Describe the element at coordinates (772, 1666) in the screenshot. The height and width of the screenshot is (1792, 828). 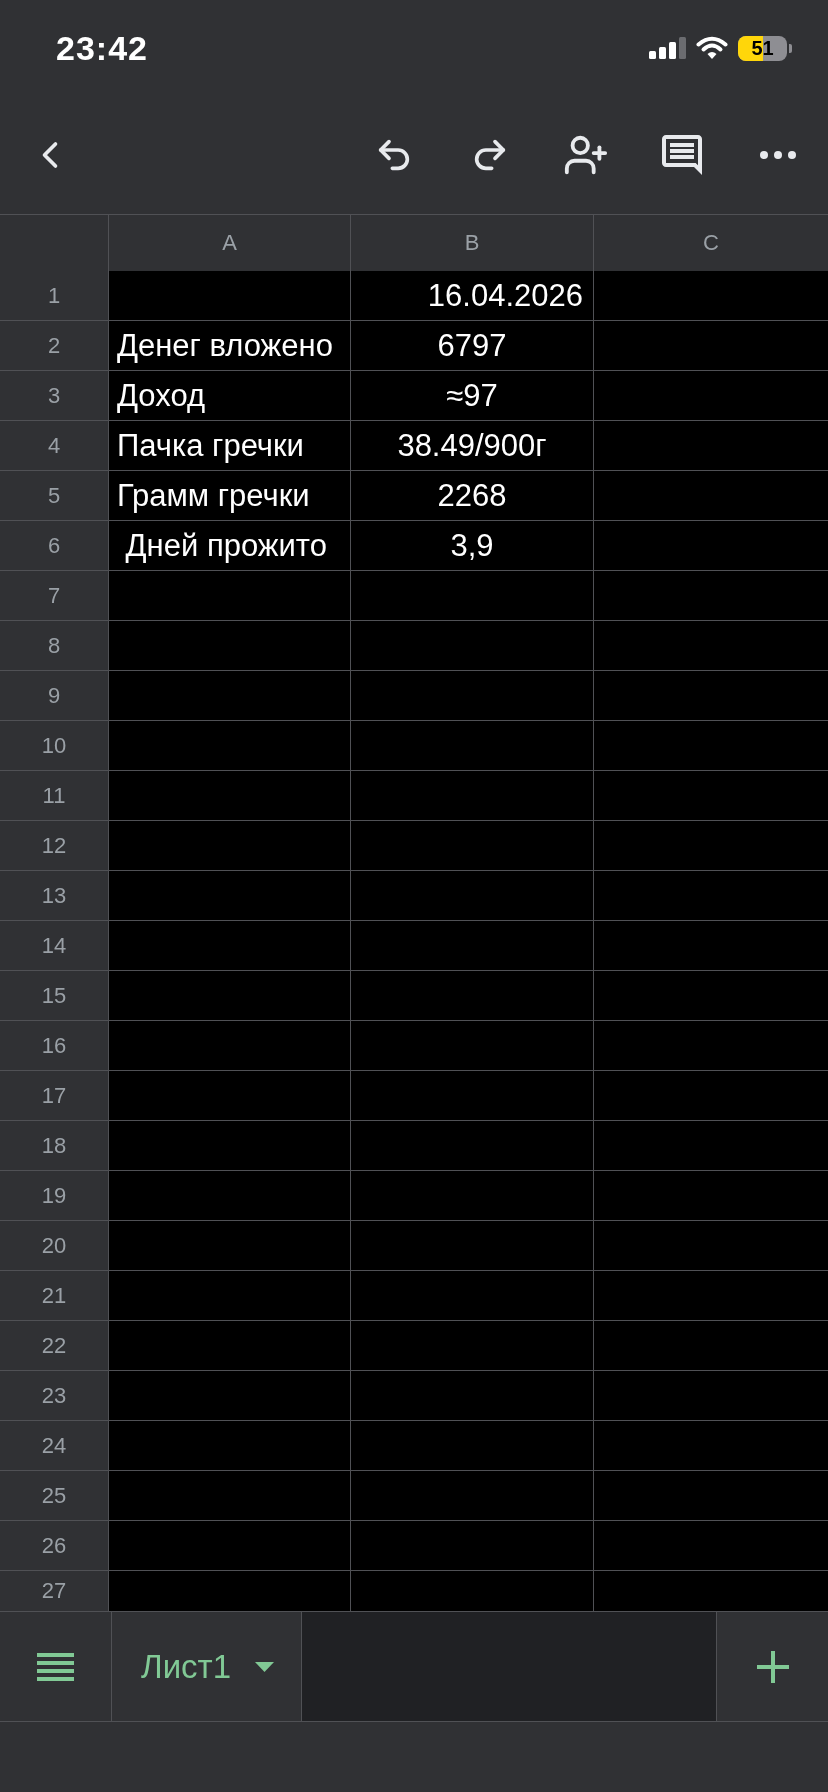
I see `plus-icon` at that location.